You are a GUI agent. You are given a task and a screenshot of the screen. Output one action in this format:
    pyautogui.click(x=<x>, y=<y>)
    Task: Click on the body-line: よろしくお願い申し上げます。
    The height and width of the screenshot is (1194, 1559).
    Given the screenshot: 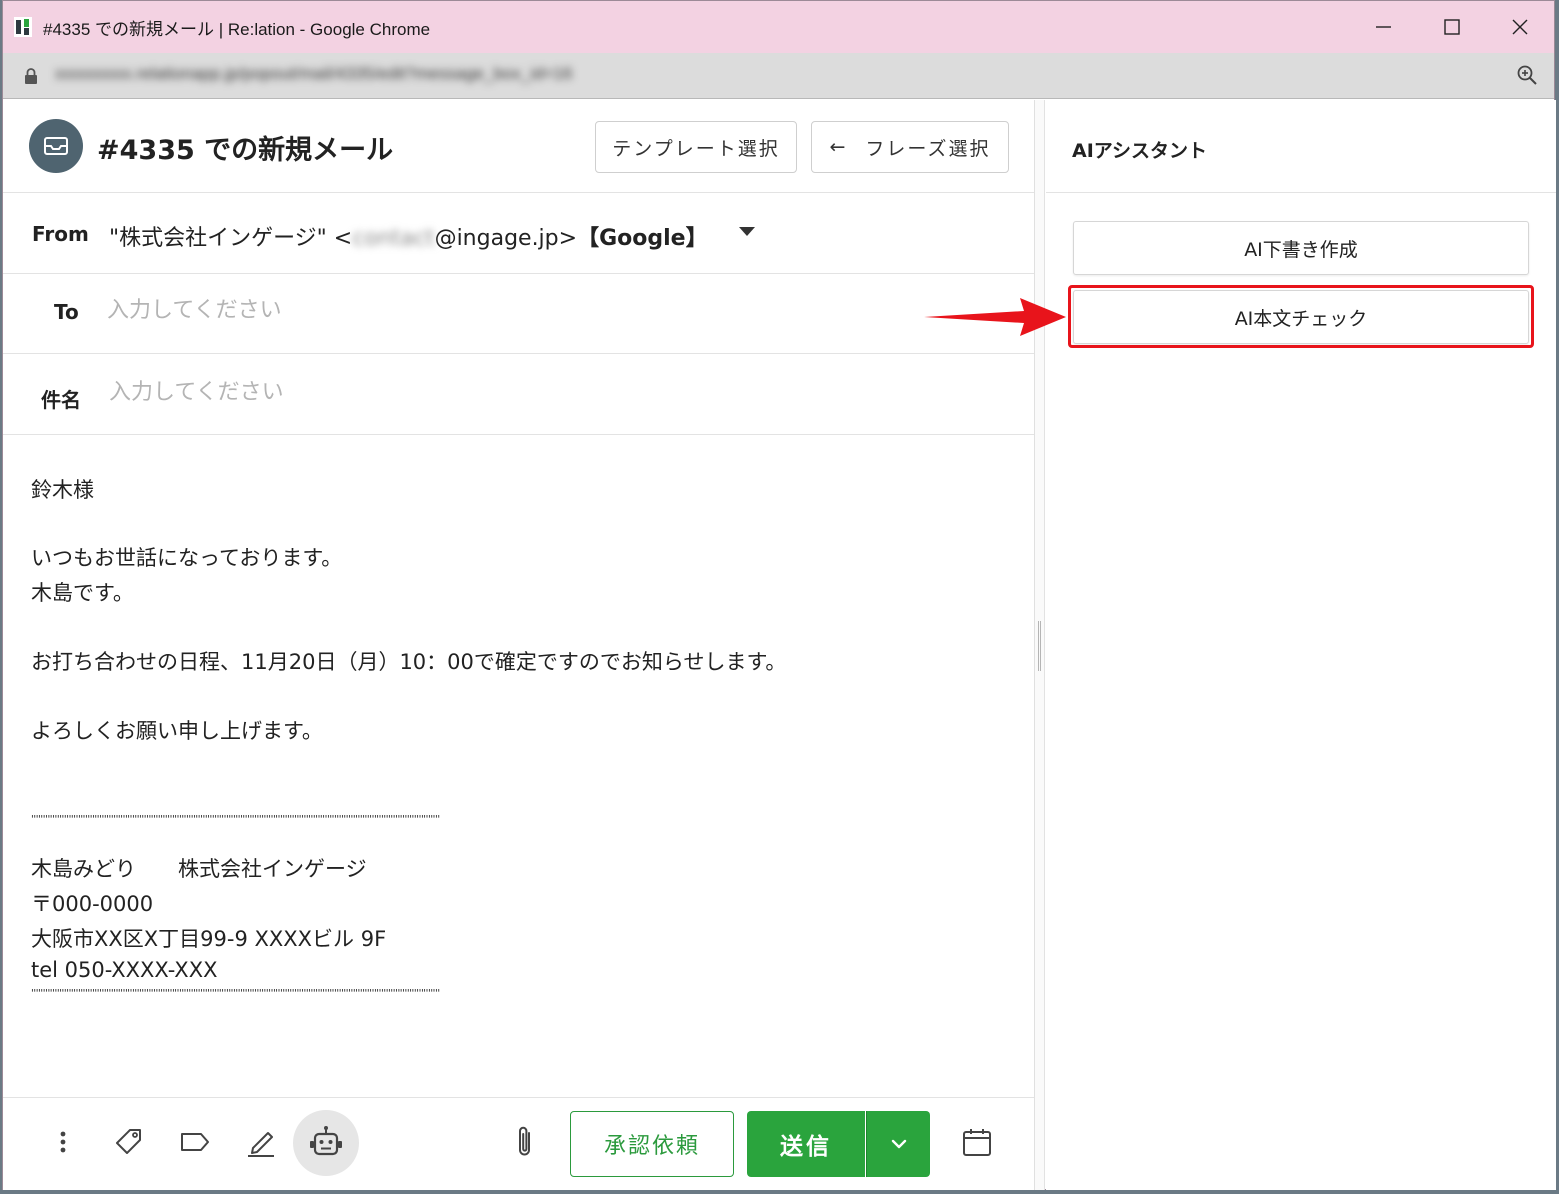 What is the action you would take?
    pyautogui.click(x=177, y=731)
    